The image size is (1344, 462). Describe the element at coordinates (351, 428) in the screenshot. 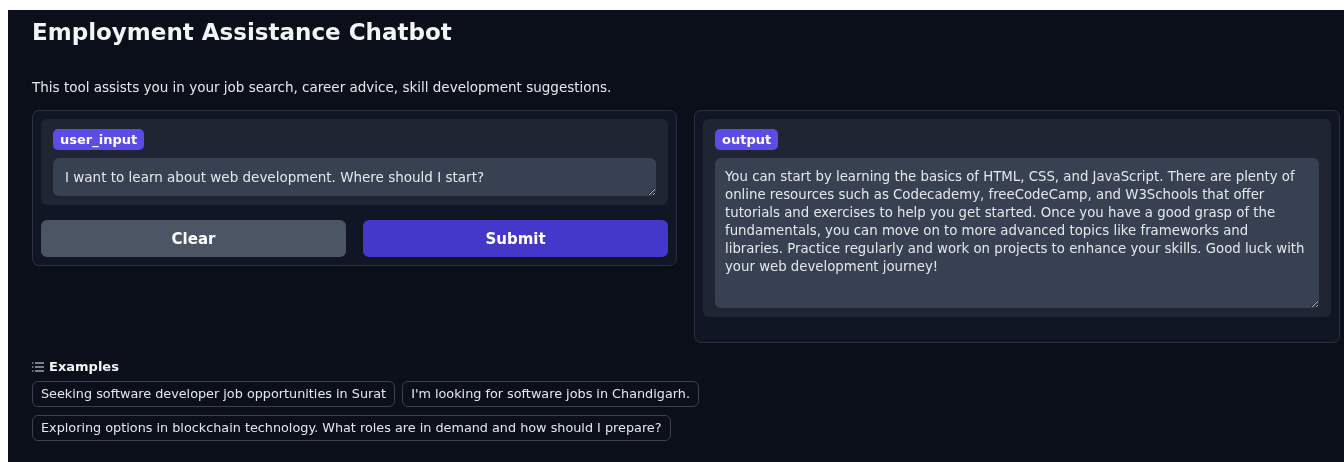

I see `example-chip: Exploring options in blockchain technology. What roles are in demand and how should I prepare?` at that location.